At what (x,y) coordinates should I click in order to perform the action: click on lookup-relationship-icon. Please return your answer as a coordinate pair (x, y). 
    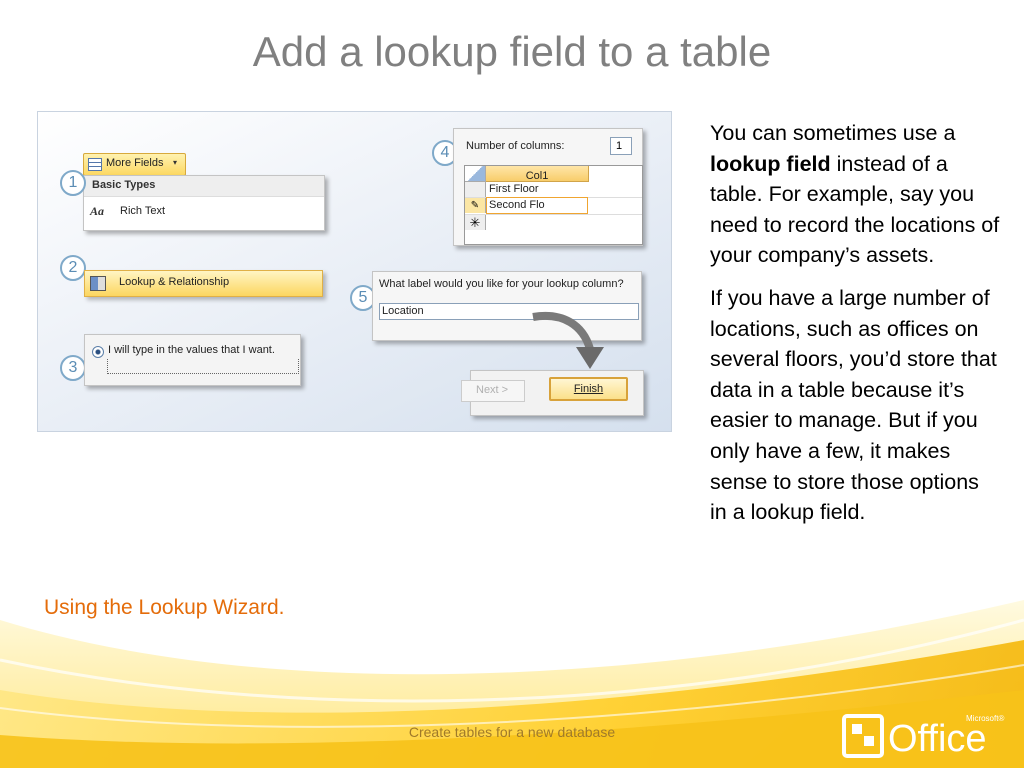
    Looking at the image, I should click on (98, 283).